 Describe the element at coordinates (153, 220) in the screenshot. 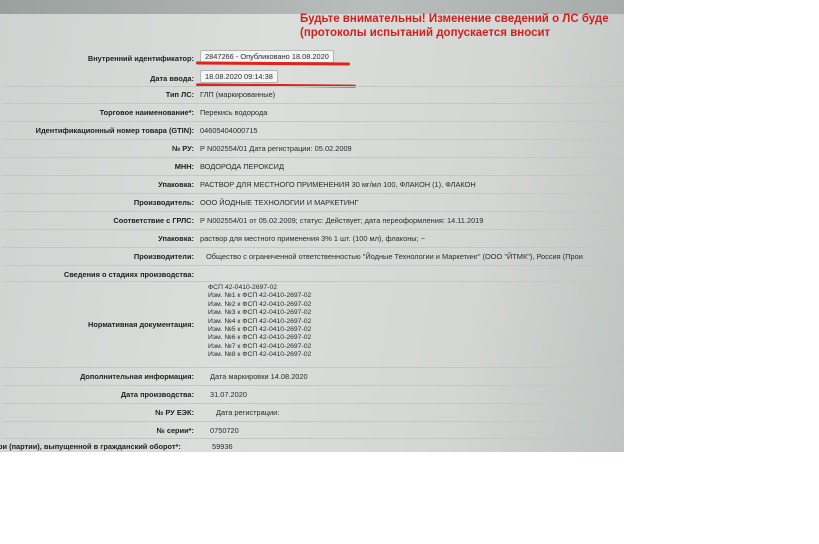

I see `field-label: Соответствие с ГРЛС:` at that location.